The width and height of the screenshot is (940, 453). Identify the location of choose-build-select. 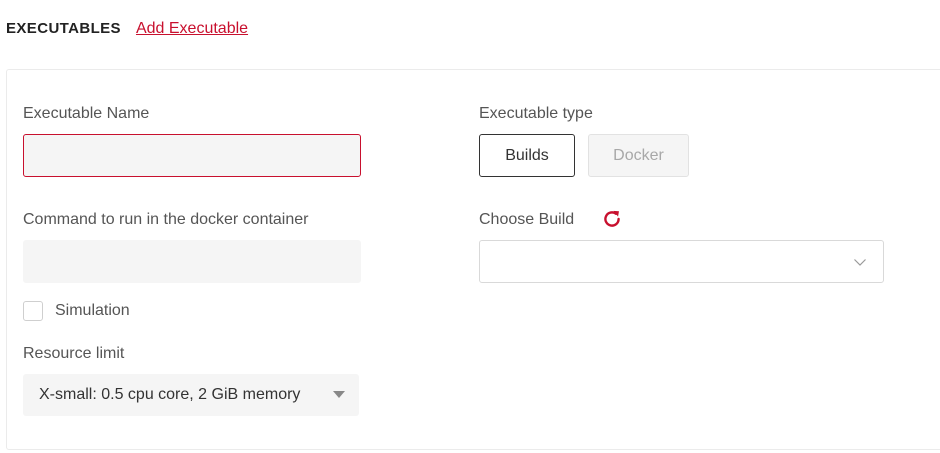
(681, 261).